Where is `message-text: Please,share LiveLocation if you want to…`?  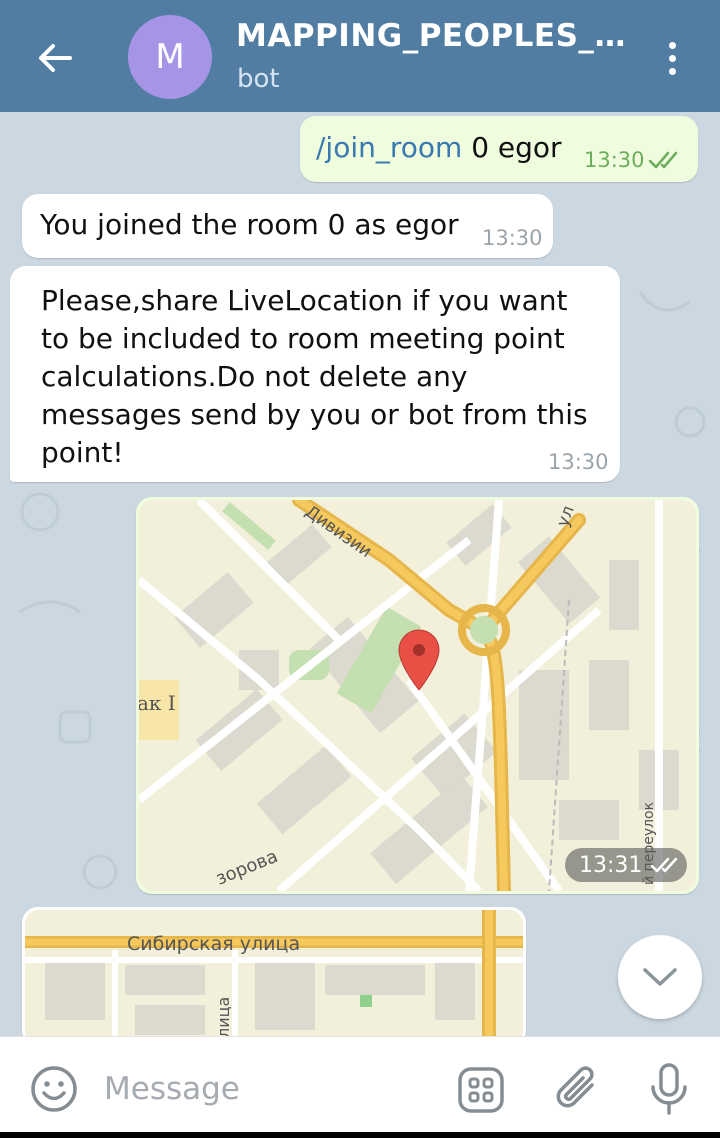
message-text: Please,share LiveLocation if you want to… is located at coordinates (314, 376).